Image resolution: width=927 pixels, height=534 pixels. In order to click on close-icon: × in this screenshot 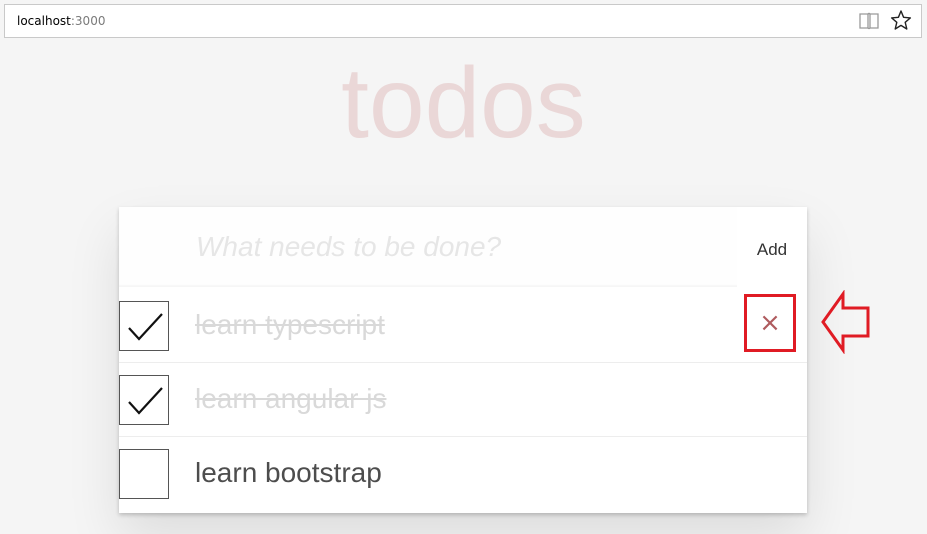, I will do `click(770, 323)`.